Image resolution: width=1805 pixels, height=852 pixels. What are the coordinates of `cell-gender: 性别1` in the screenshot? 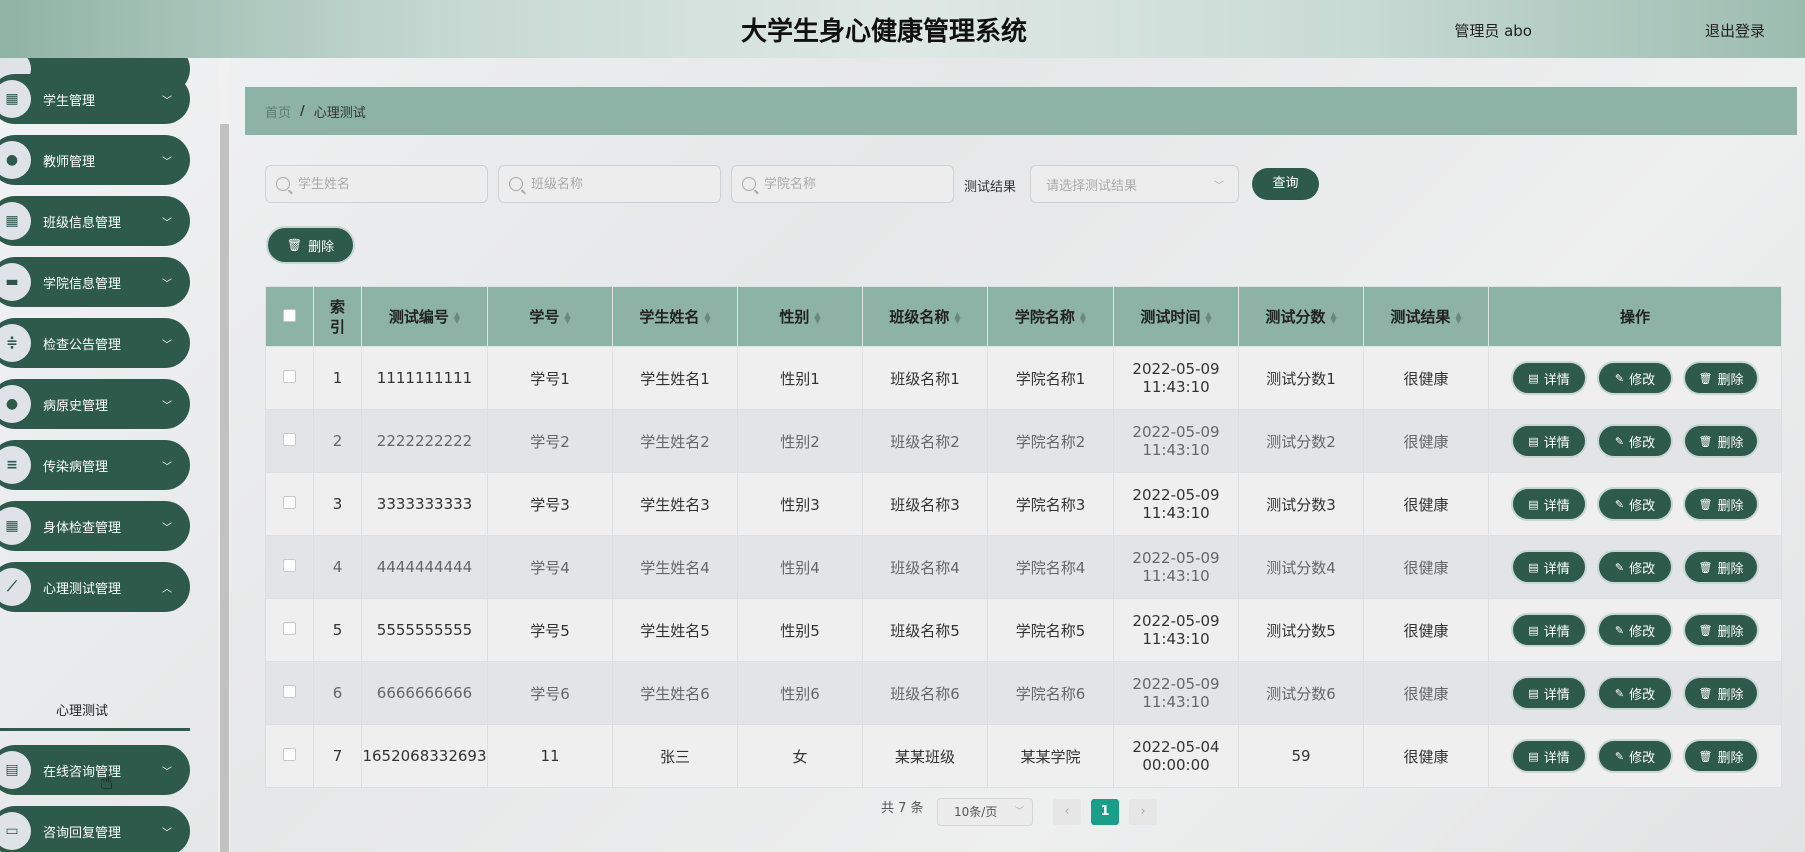 It's located at (800, 378).